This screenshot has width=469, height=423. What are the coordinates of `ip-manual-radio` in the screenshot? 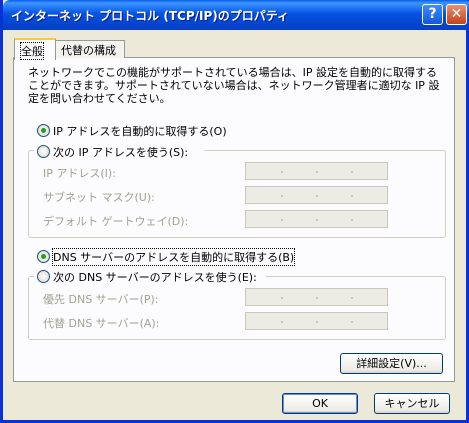 It's located at (43, 151).